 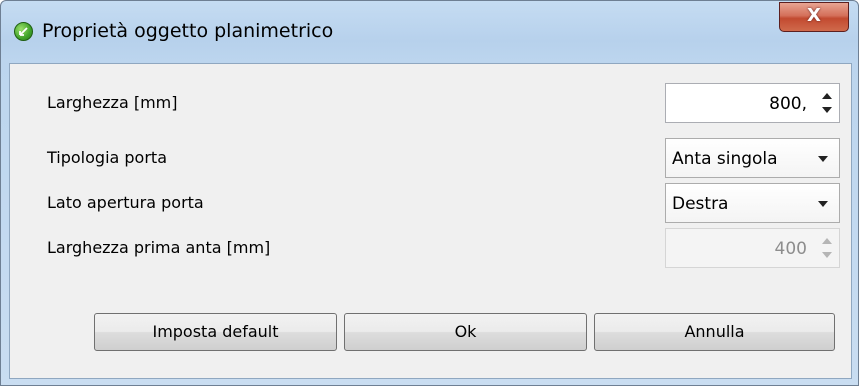 I want to click on close-button: X, so click(x=814, y=17).